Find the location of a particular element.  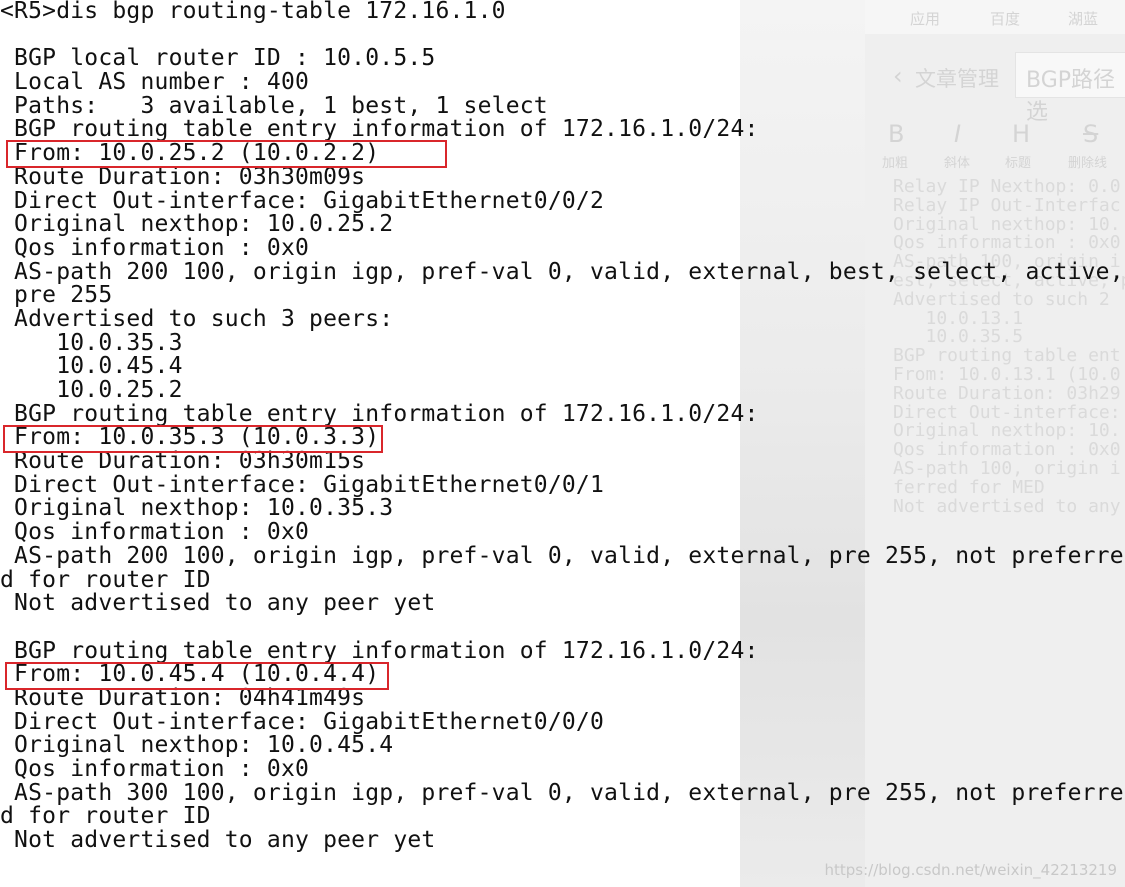

terminal-line: 10.0.25.2 is located at coordinates (91, 390).